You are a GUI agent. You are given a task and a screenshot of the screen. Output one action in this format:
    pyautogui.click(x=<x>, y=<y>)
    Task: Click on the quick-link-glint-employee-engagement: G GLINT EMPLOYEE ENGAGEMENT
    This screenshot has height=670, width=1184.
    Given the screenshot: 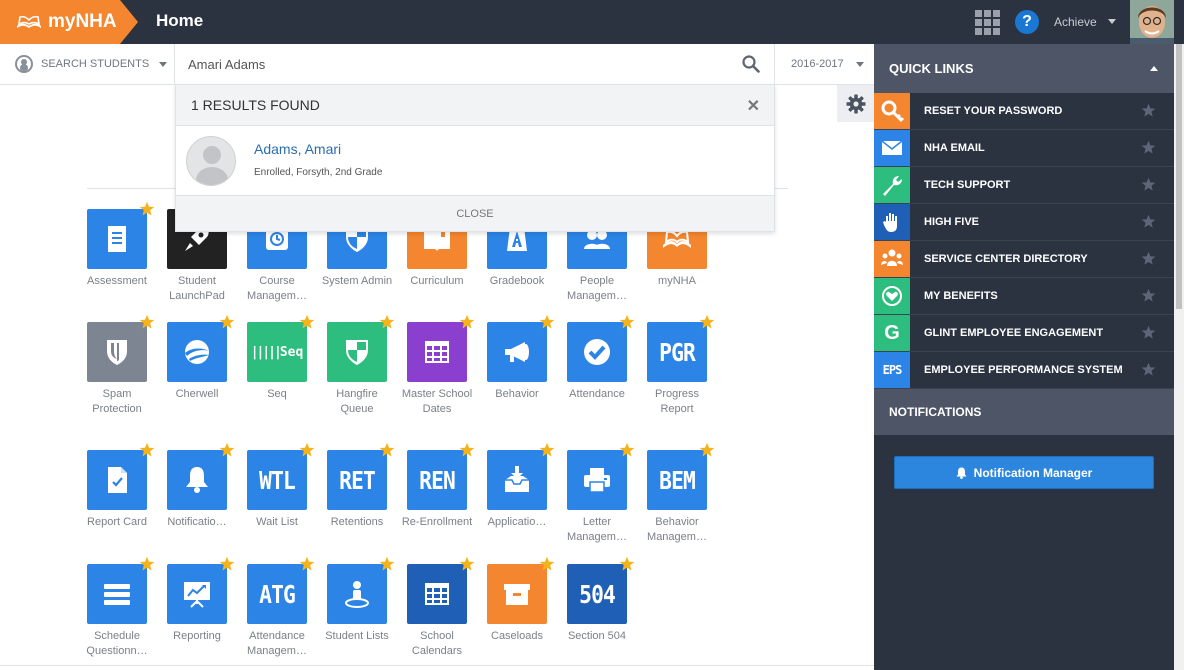 What is the action you would take?
    pyautogui.click(x=1024, y=333)
    